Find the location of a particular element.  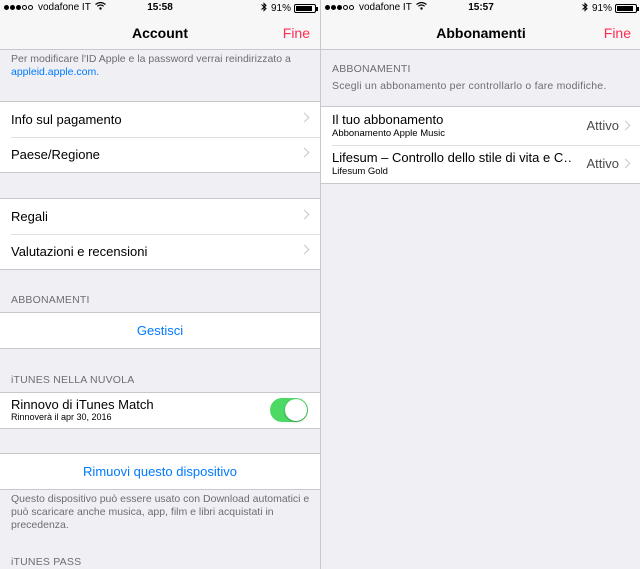

gifts-group: Regali Valutazioni e recensioni is located at coordinates (160, 234).